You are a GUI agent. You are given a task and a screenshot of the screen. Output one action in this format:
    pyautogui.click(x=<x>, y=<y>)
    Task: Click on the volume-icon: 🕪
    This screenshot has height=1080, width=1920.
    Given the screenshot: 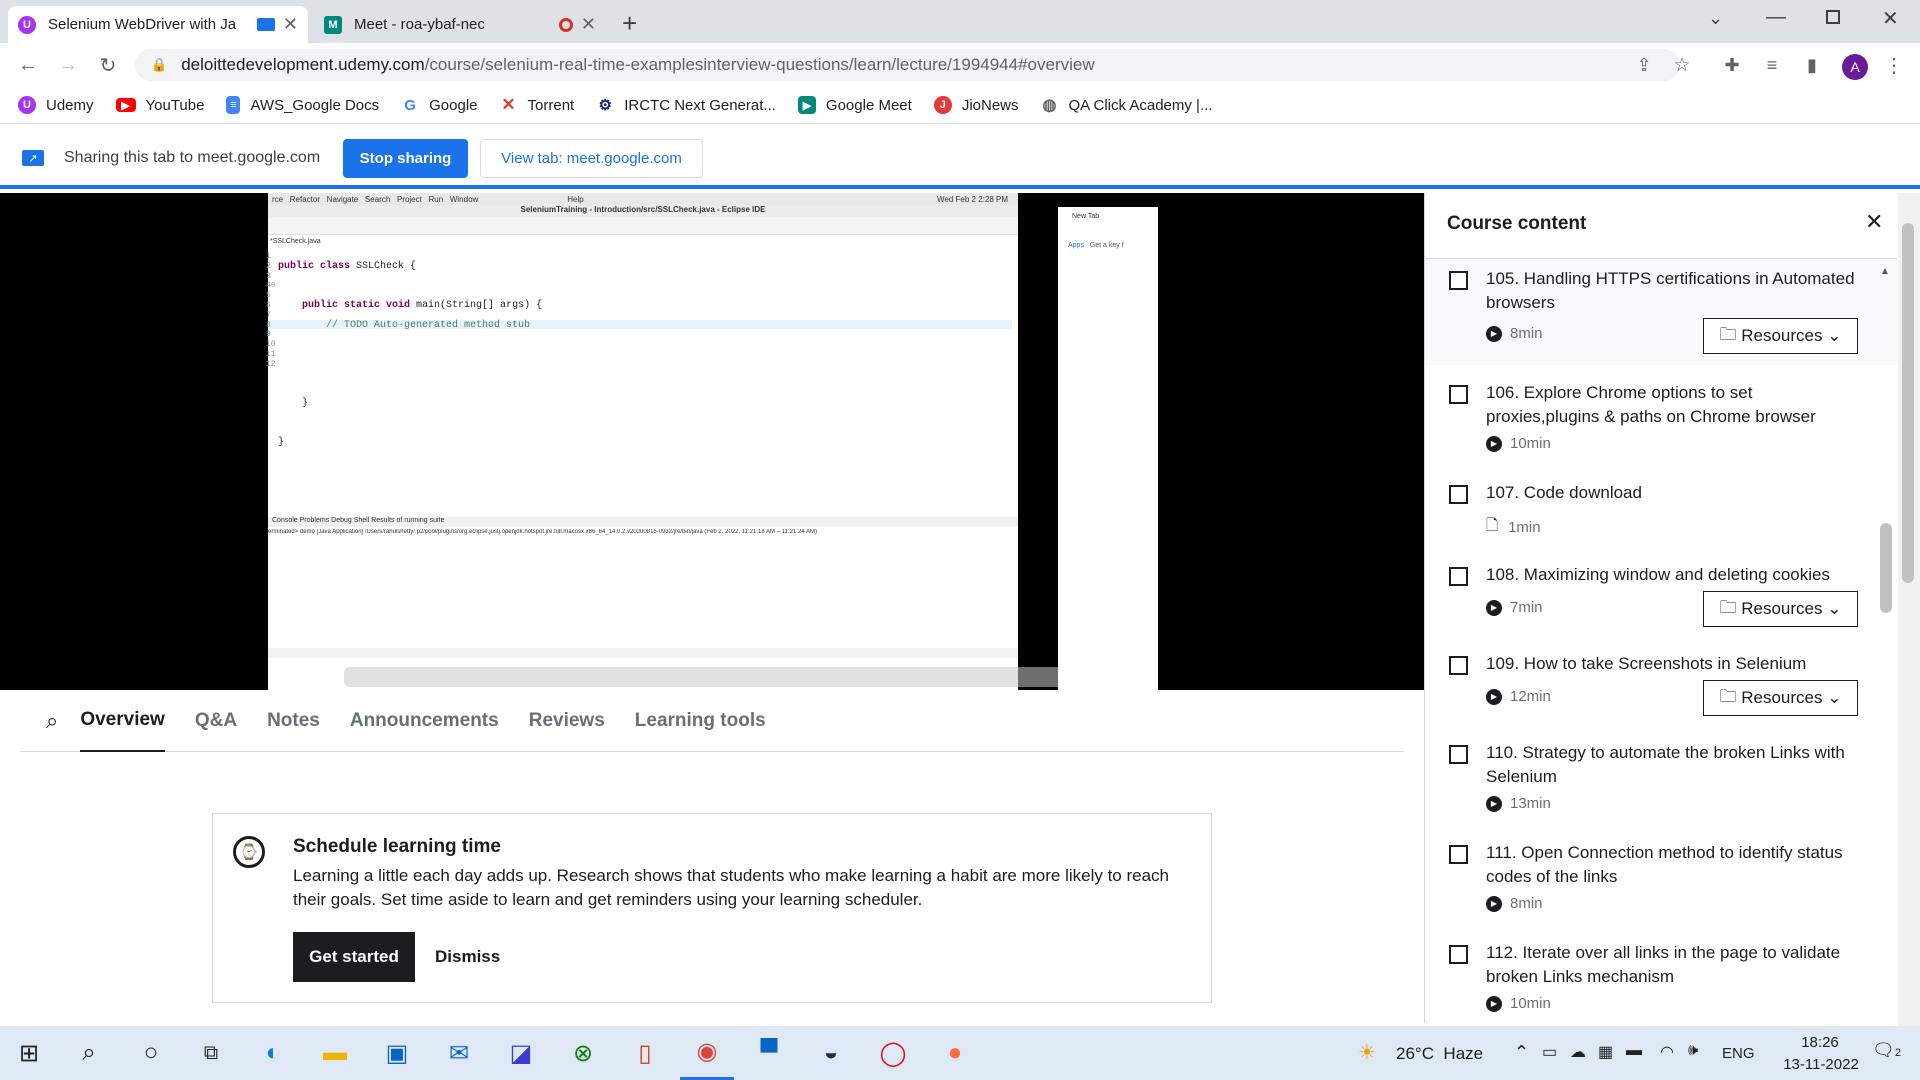 What is the action you would take?
    pyautogui.click(x=1693, y=1051)
    